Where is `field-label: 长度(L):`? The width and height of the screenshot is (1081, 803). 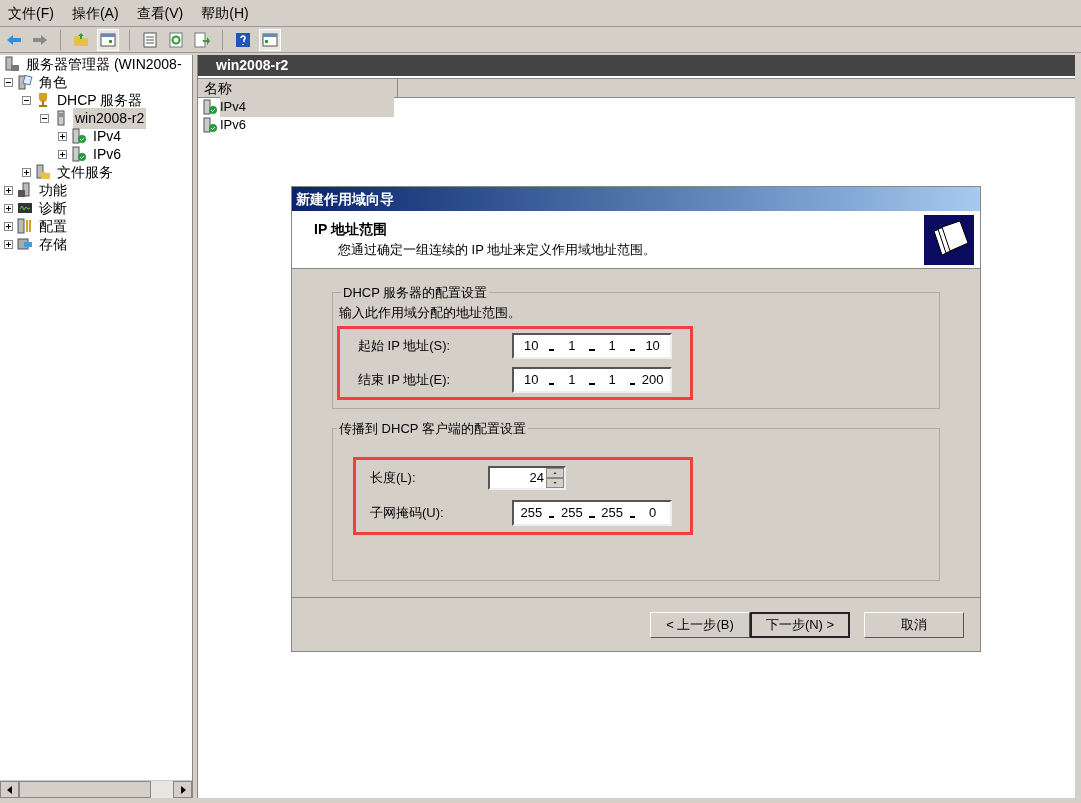
field-label: 长度(L): is located at coordinates (393, 477).